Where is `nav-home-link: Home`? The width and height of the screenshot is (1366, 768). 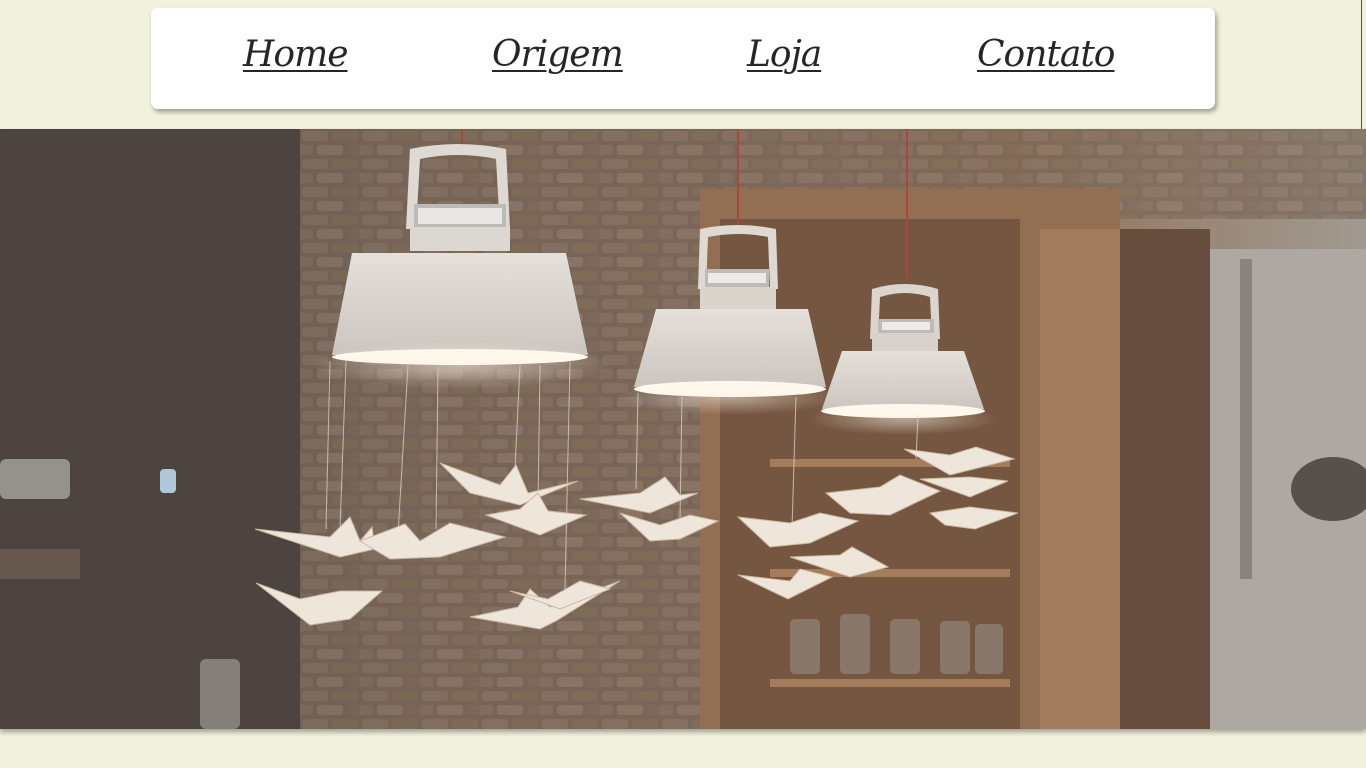
nav-home-link: Home is located at coordinates (296, 54).